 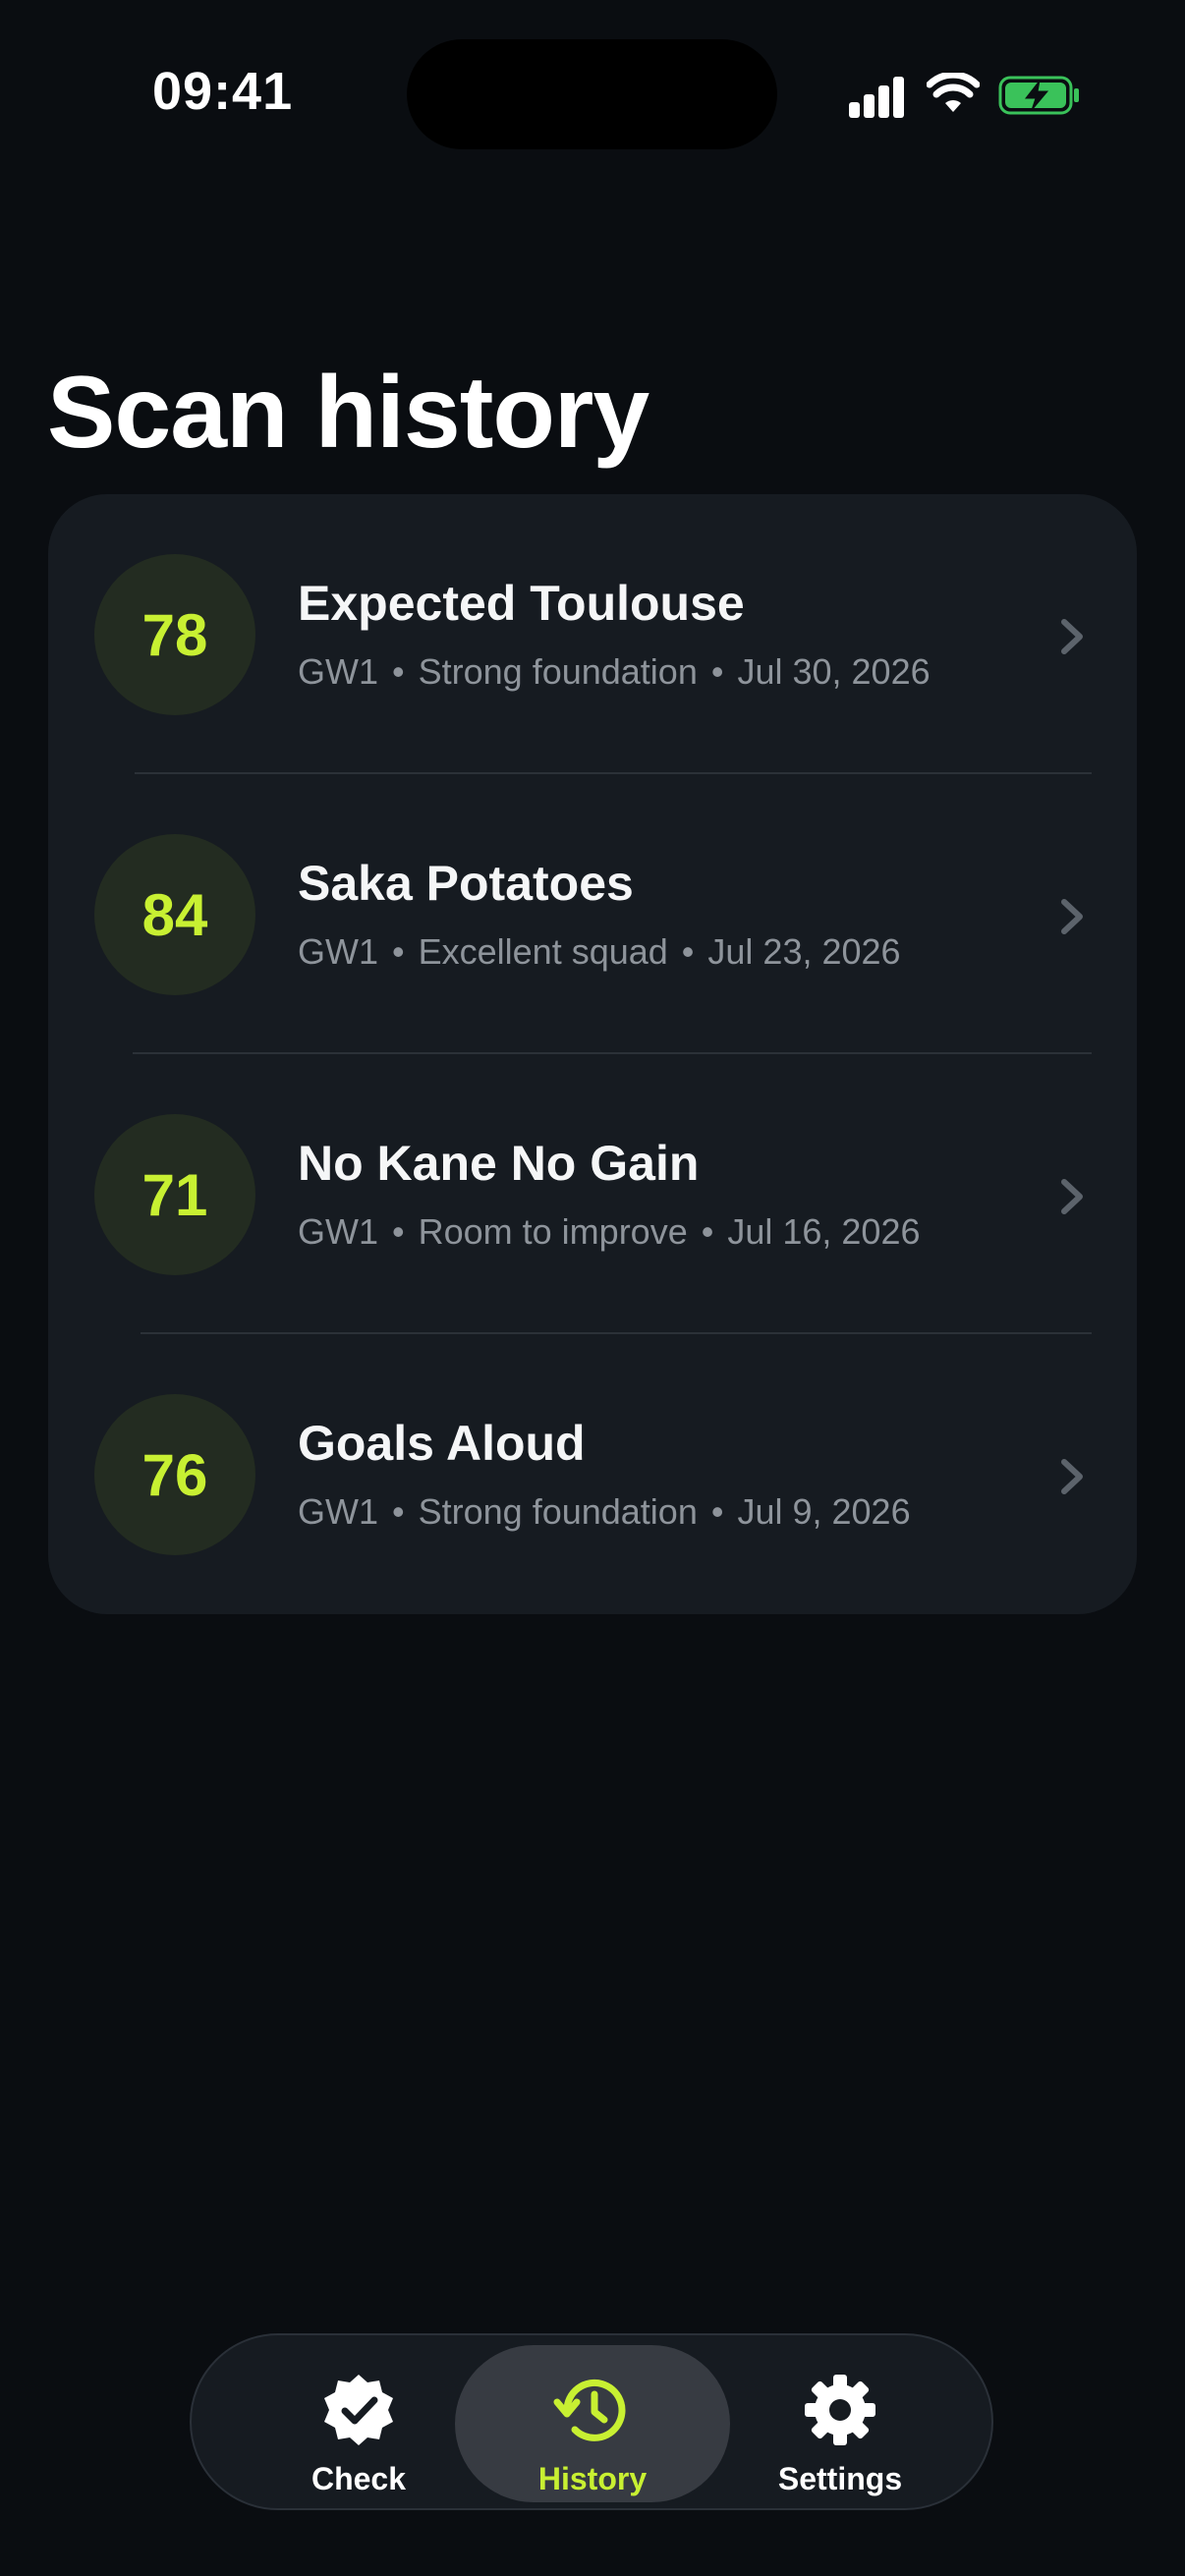 I want to click on score-badge: 71, so click(x=175, y=1194).